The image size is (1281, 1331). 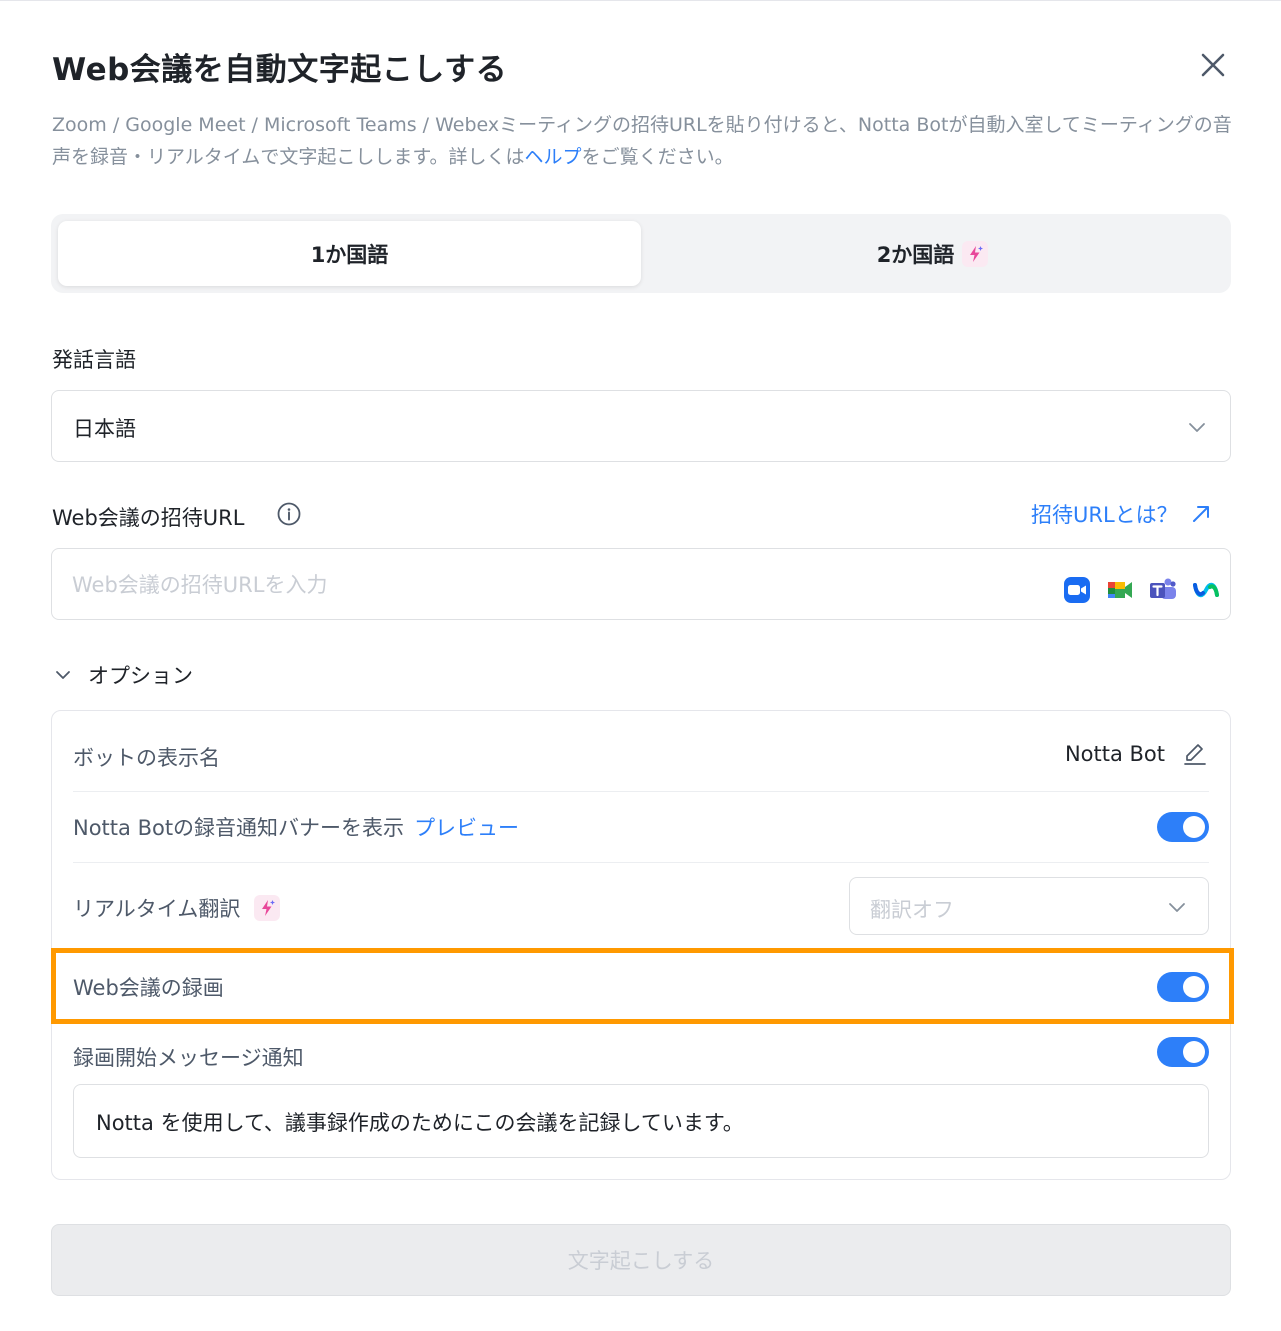 I want to click on help-link: ヘルプ, so click(x=553, y=157).